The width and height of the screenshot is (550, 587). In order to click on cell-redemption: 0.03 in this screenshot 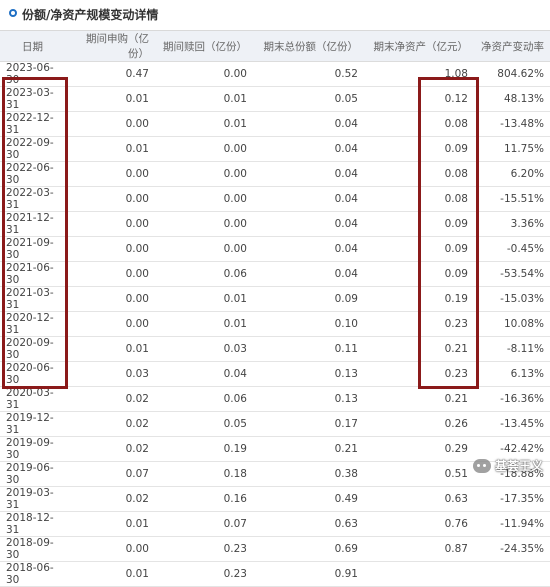, I will do `click(204, 349)`.